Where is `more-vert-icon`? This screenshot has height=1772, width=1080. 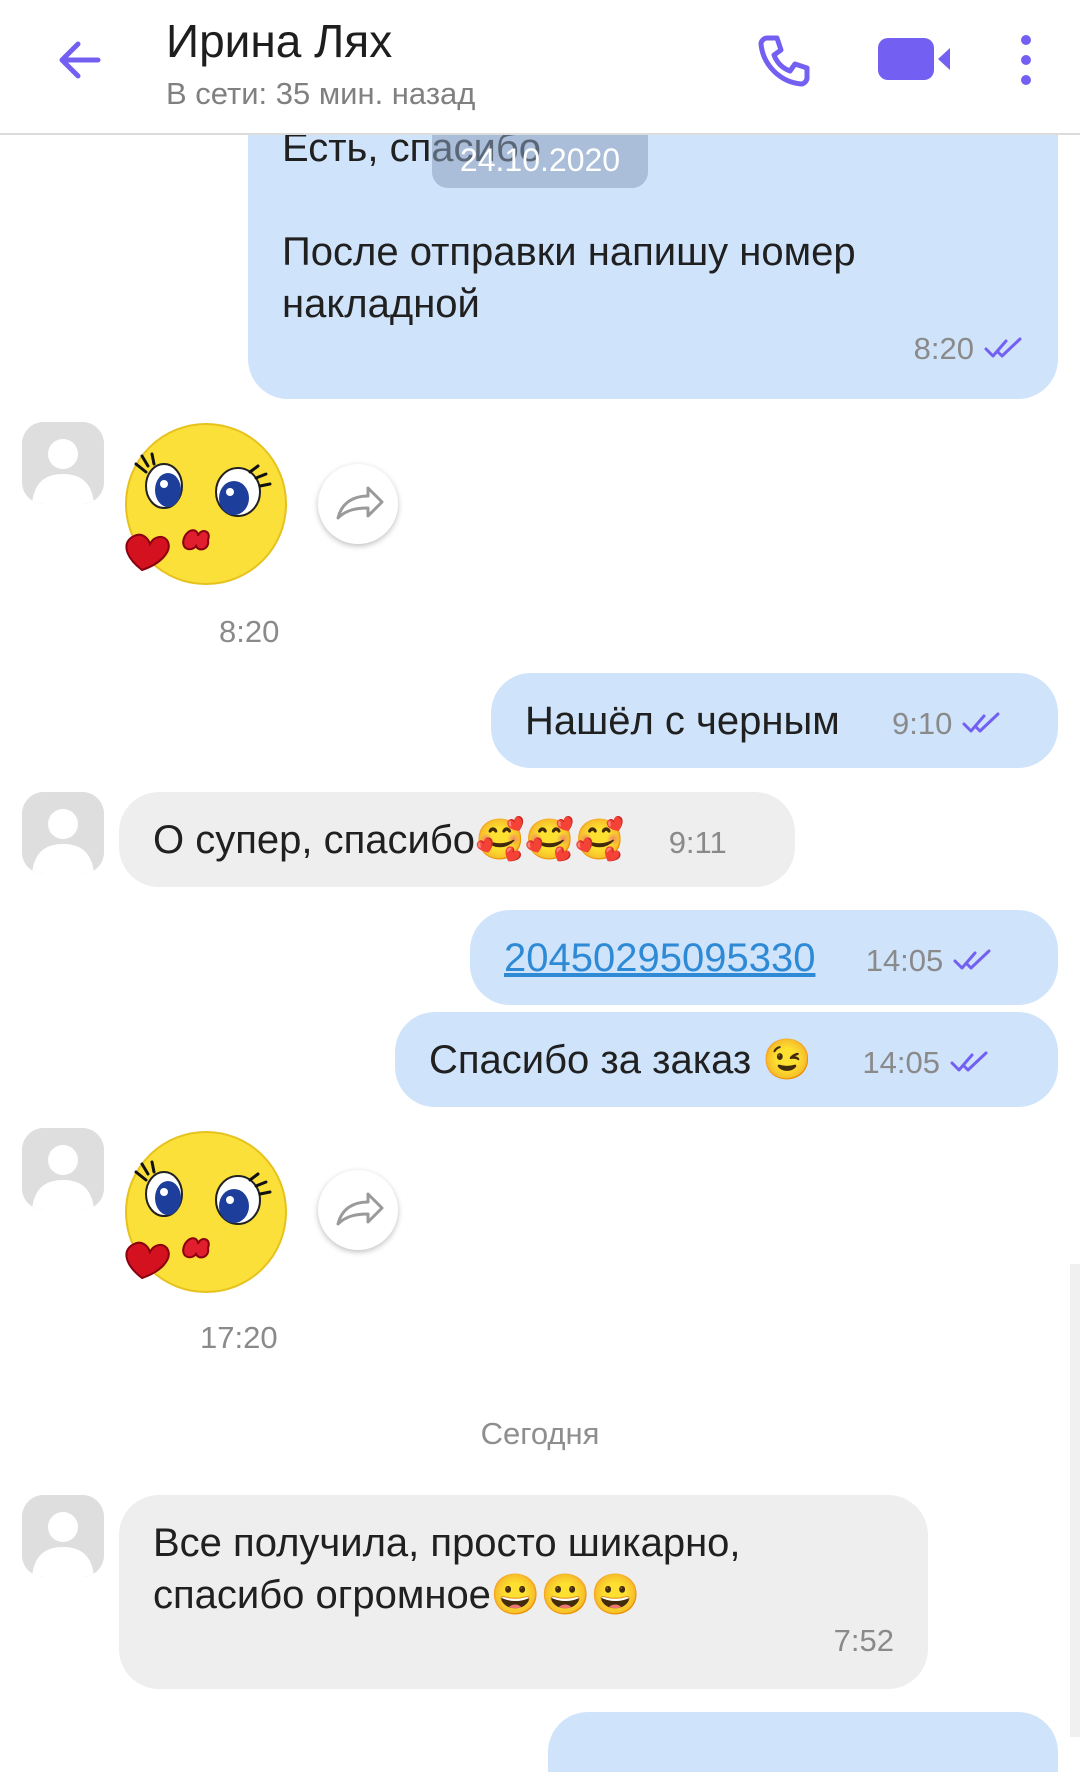 more-vert-icon is located at coordinates (1026, 60).